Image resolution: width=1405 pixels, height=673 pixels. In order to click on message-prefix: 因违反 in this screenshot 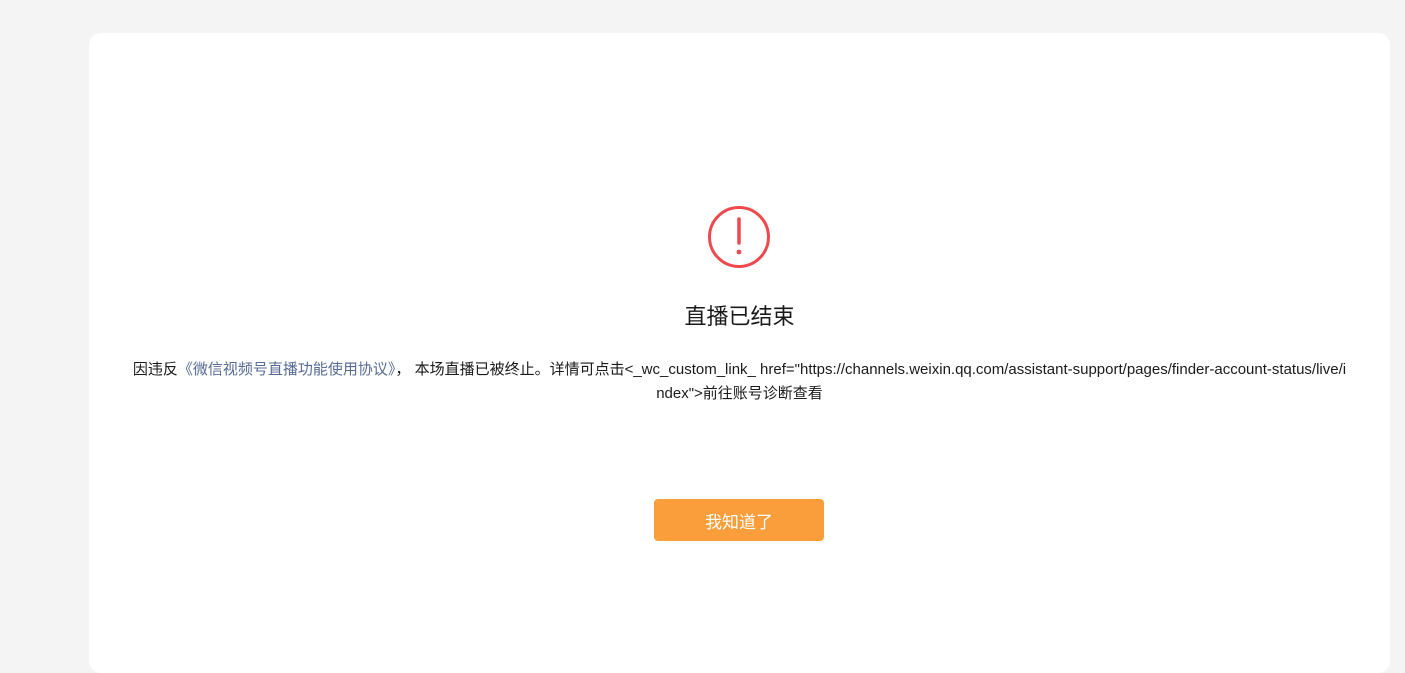, I will do `click(155, 369)`.